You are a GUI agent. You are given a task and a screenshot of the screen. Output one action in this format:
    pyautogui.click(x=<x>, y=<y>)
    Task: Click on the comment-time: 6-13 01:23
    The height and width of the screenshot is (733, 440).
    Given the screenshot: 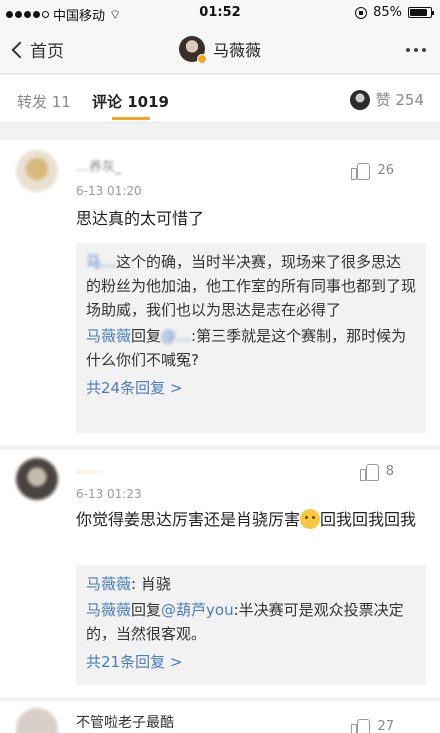 What is the action you would take?
    pyautogui.click(x=109, y=494)
    